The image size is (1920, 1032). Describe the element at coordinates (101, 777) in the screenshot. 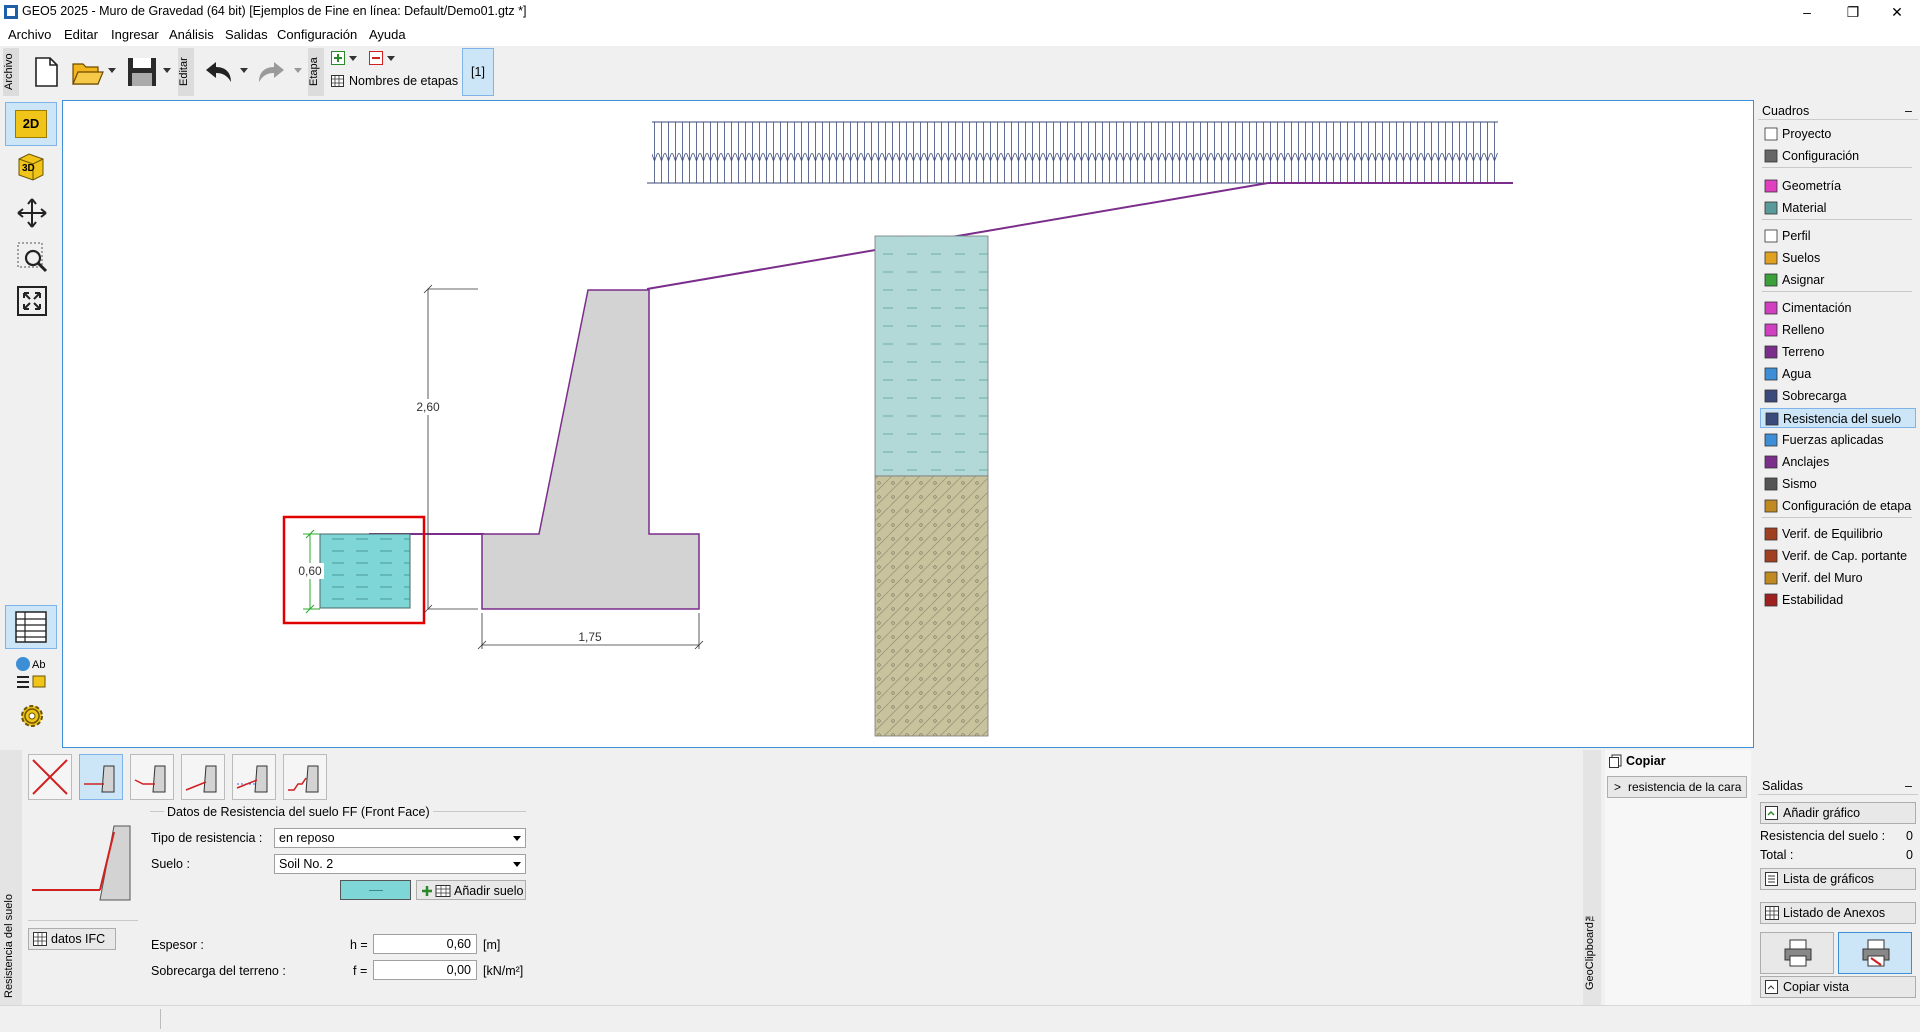

I see `resistance-type-1-button` at that location.